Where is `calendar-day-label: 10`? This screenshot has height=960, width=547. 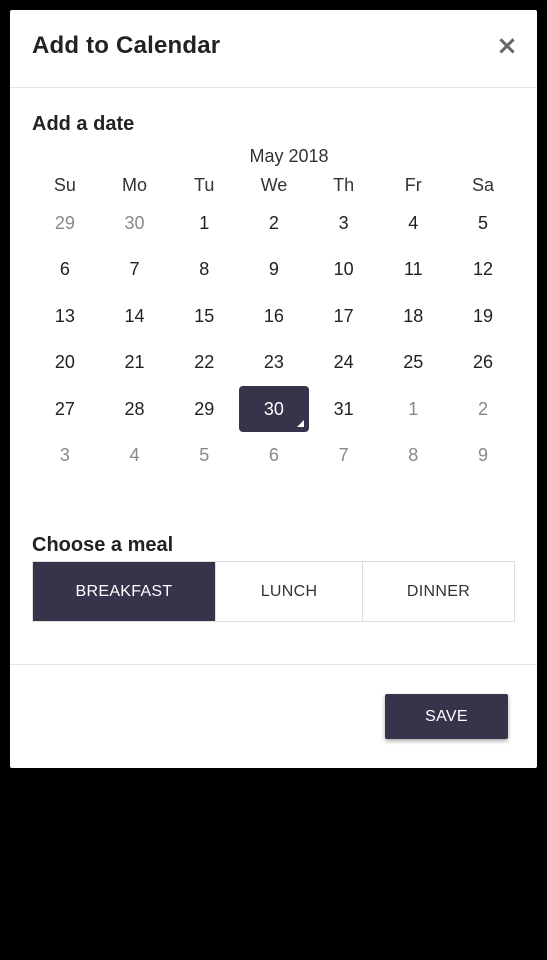 calendar-day-label: 10 is located at coordinates (343, 269).